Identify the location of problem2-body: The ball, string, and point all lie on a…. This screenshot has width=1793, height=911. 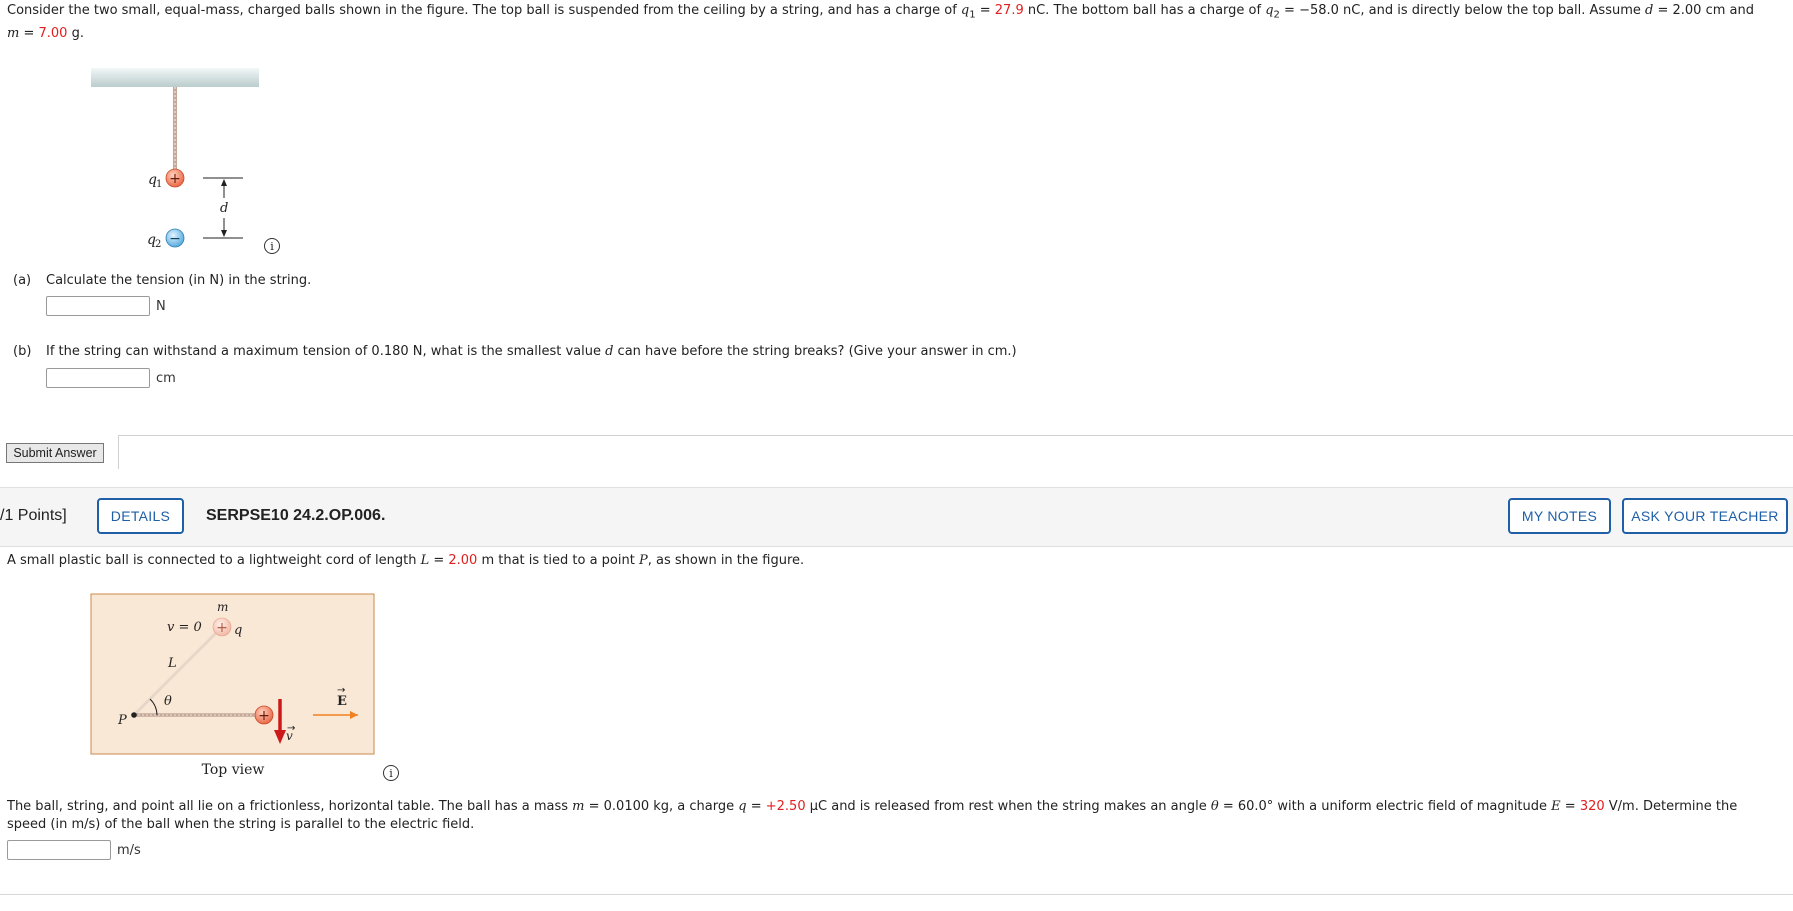
(872, 815).